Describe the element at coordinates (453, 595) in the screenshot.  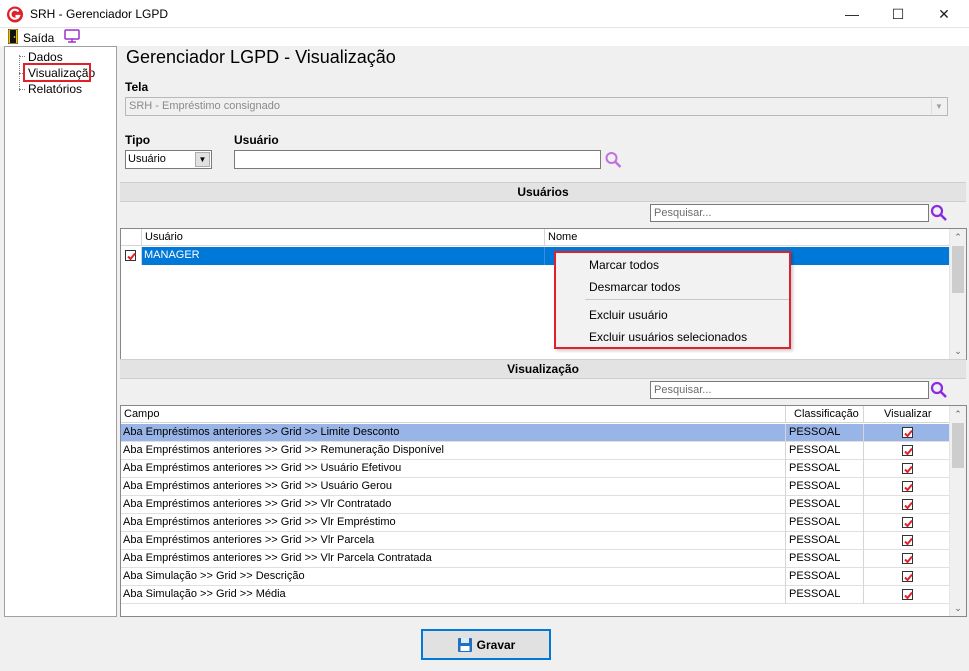
I see `row-campo: Aba Simulação >> Grid >> Média` at that location.